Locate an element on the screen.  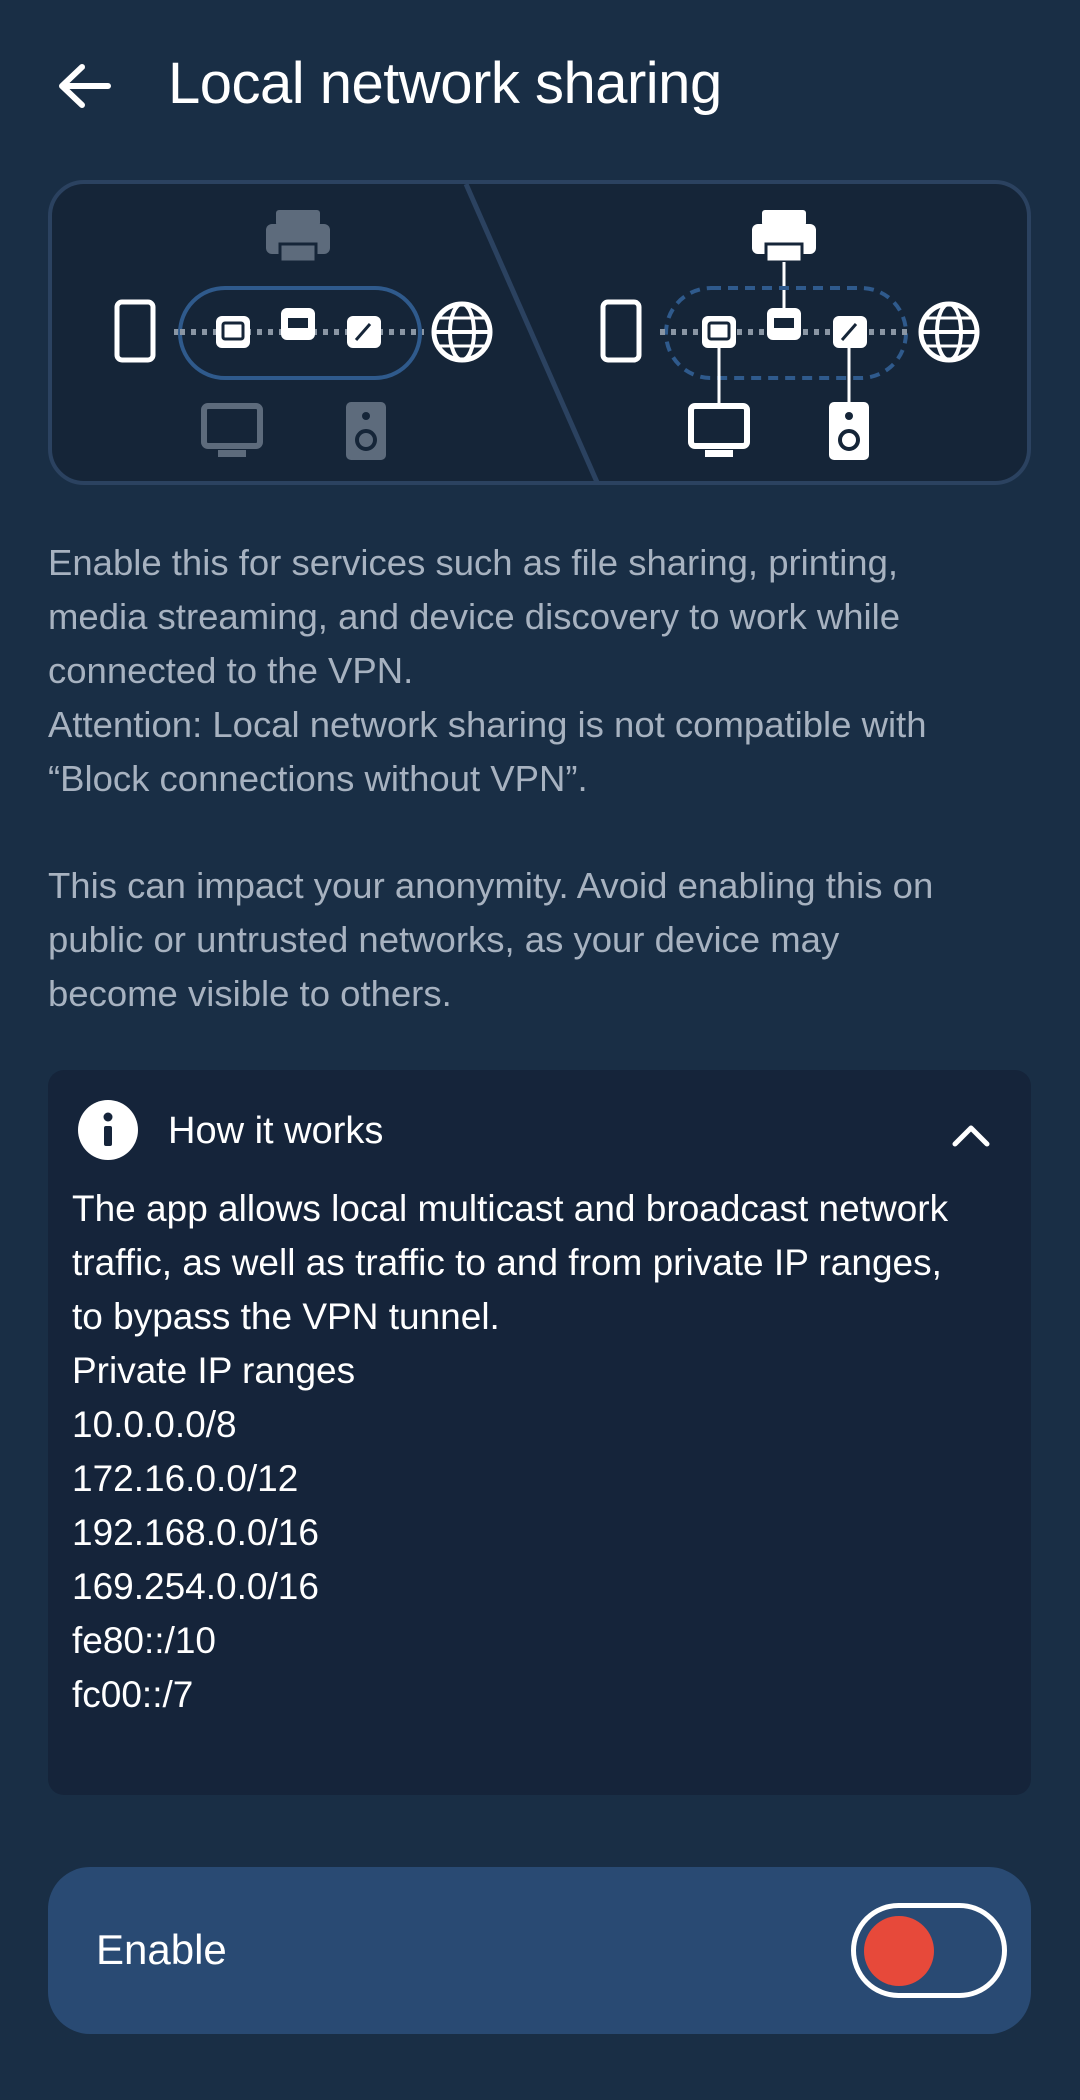
enable-toggle is located at coordinates (929, 1950).